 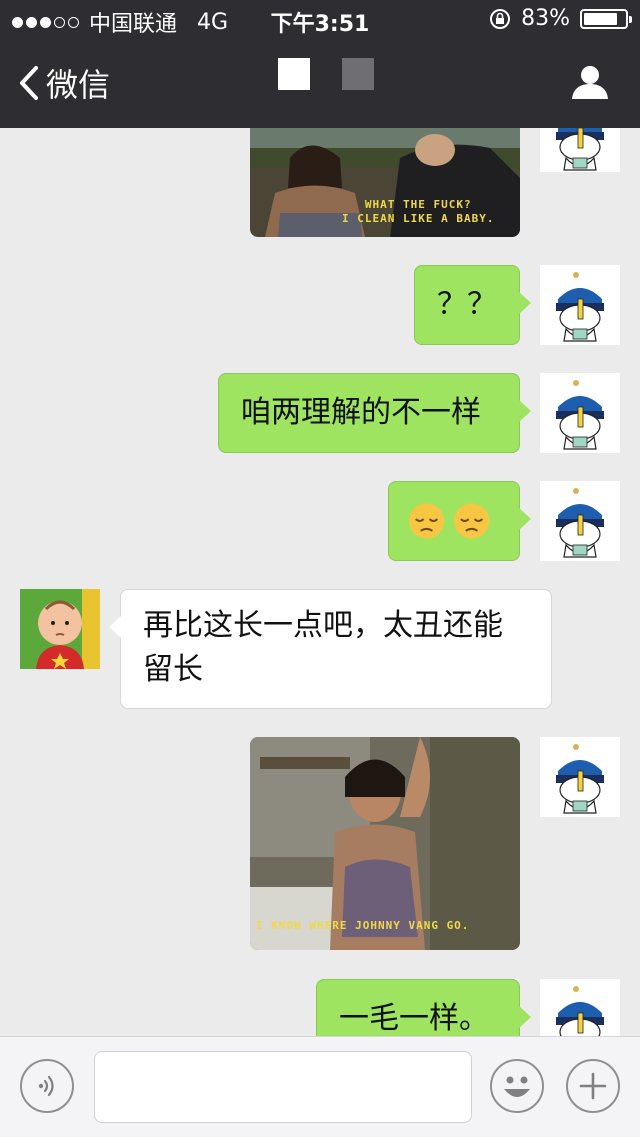 I want to click on message-text: 再比这长一点吧，太丑还能留长, so click(x=323, y=647).